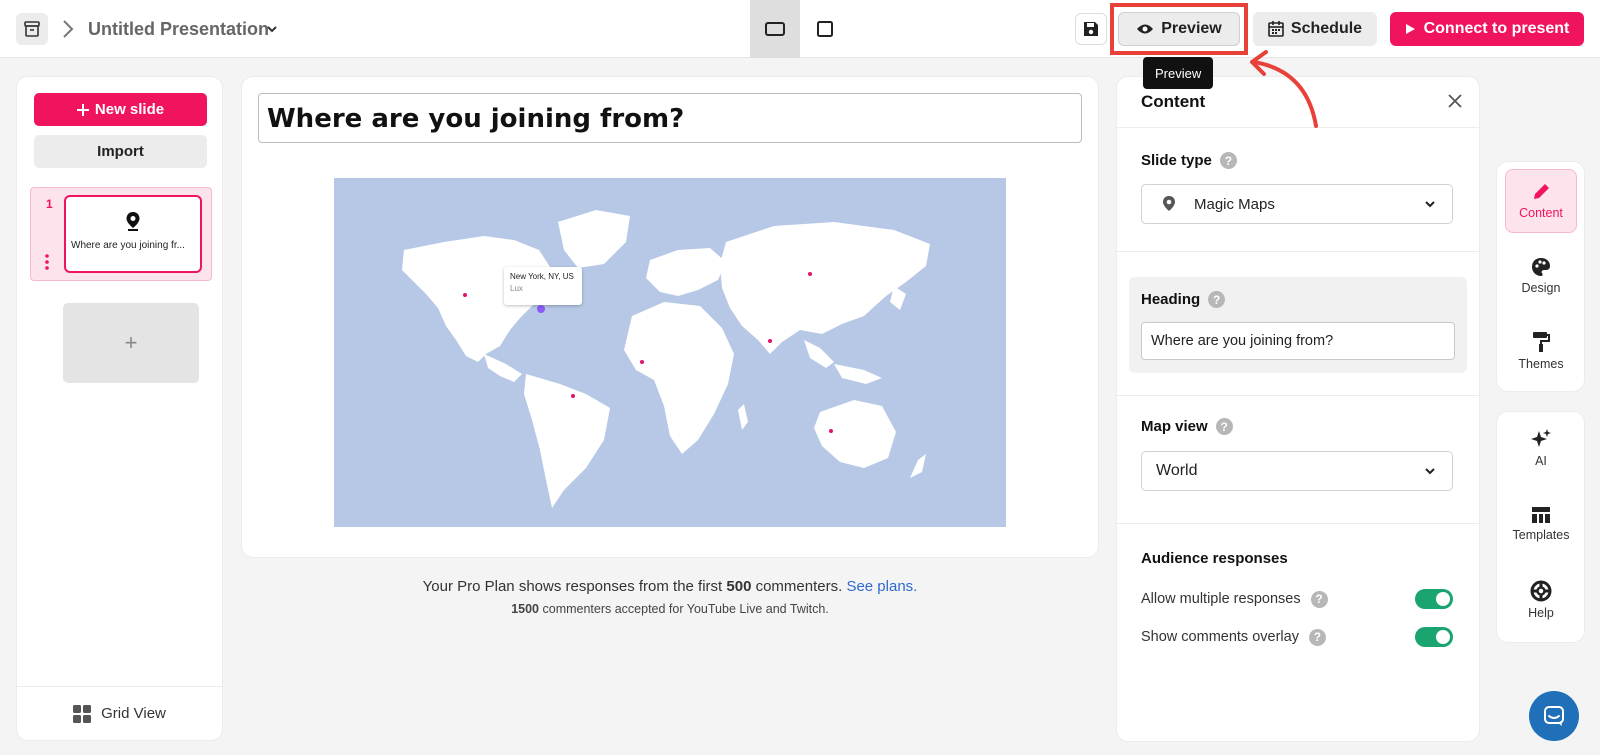 Image resolution: width=1600 pixels, height=755 pixels. I want to click on sidebar-item-templates: Templates, so click(1541, 524).